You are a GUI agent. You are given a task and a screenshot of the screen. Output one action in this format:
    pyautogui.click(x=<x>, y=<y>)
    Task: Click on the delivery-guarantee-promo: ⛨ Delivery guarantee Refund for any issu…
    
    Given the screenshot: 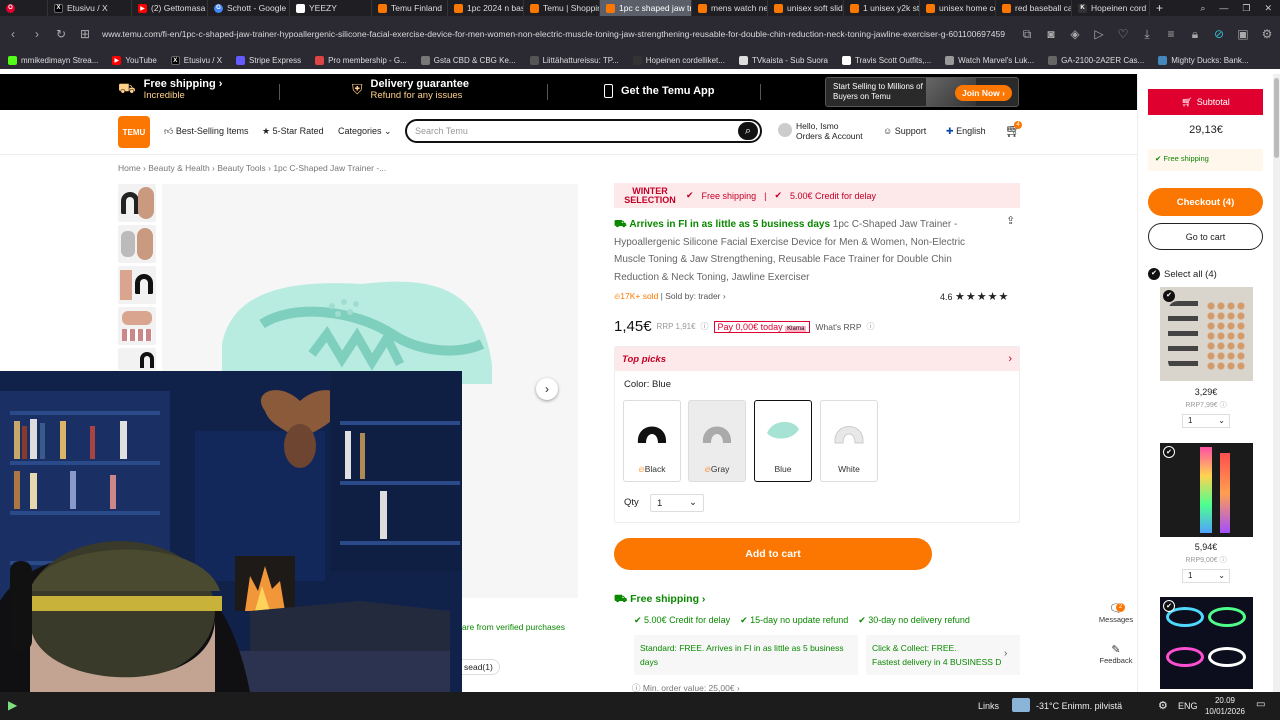 What is the action you would take?
    pyautogui.click(x=410, y=89)
    